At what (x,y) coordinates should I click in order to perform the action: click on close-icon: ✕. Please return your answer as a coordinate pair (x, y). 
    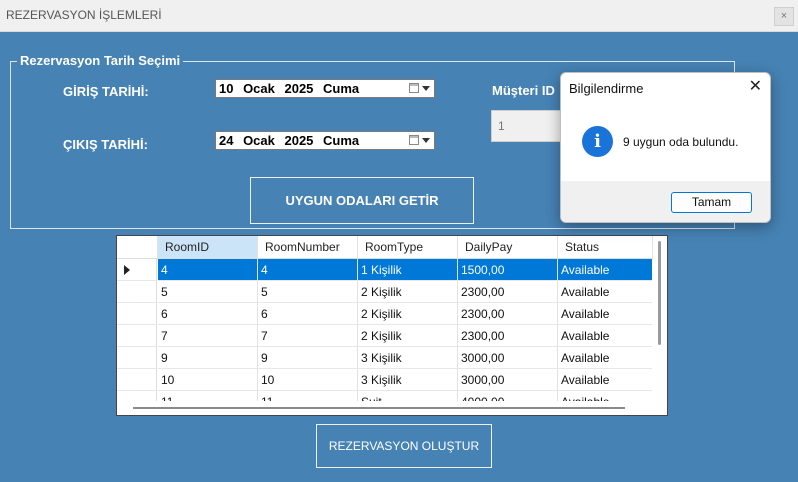
    Looking at the image, I should click on (755, 87).